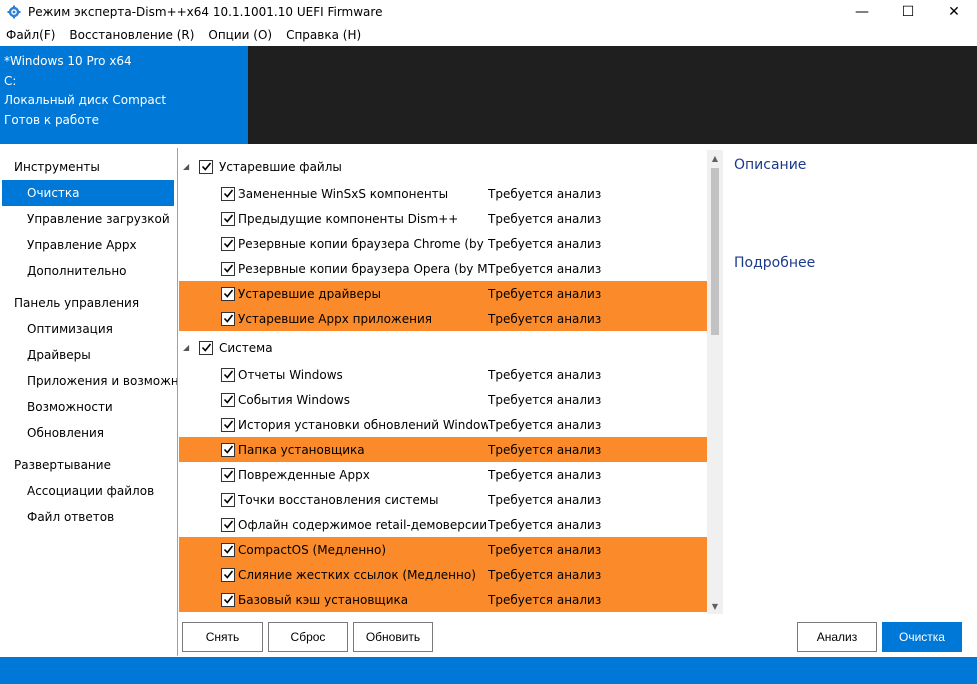  Describe the element at coordinates (954, 12) in the screenshot. I see `close-button: ✕` at that location.